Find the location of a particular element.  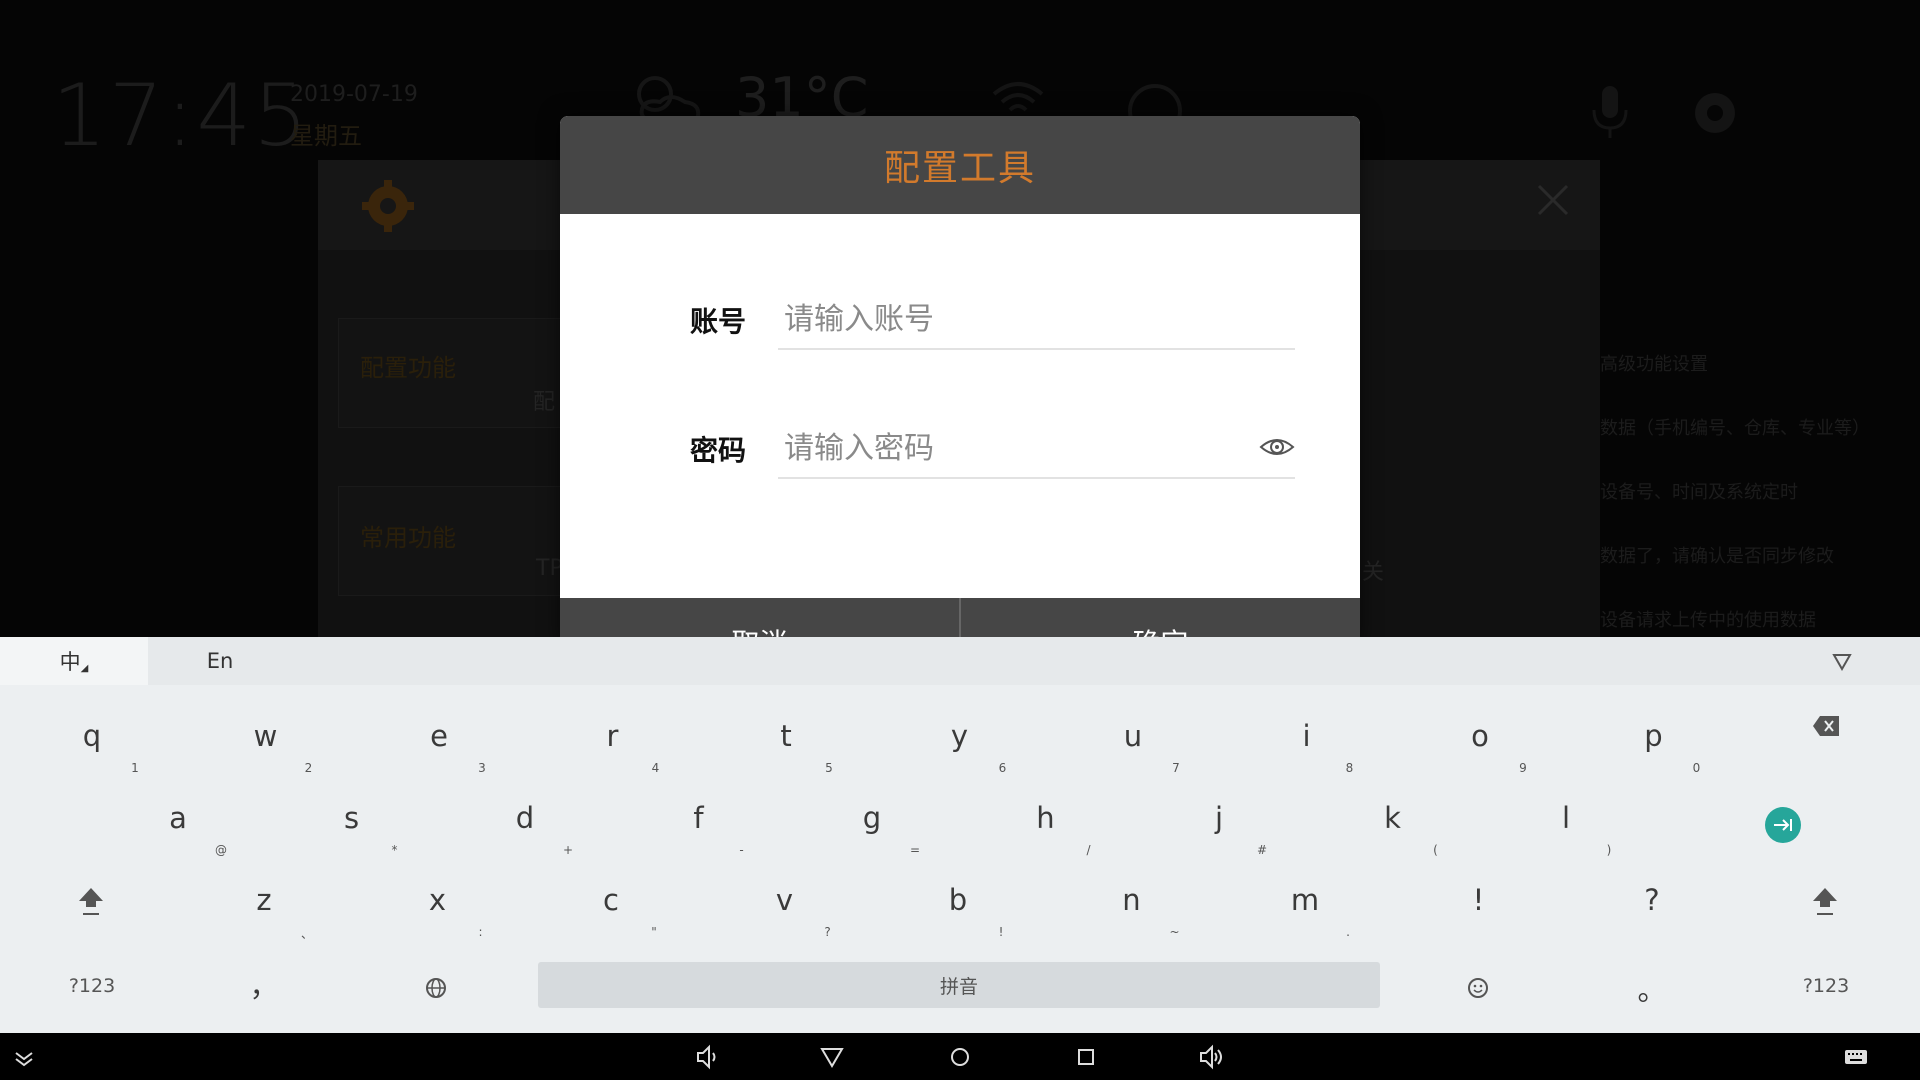

key-e: e3 is located at coordinates (439, 739).